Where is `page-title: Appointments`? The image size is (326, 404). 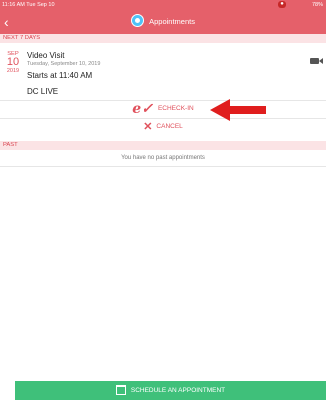
page-title: Appointments is located at coordinates (163, 21).